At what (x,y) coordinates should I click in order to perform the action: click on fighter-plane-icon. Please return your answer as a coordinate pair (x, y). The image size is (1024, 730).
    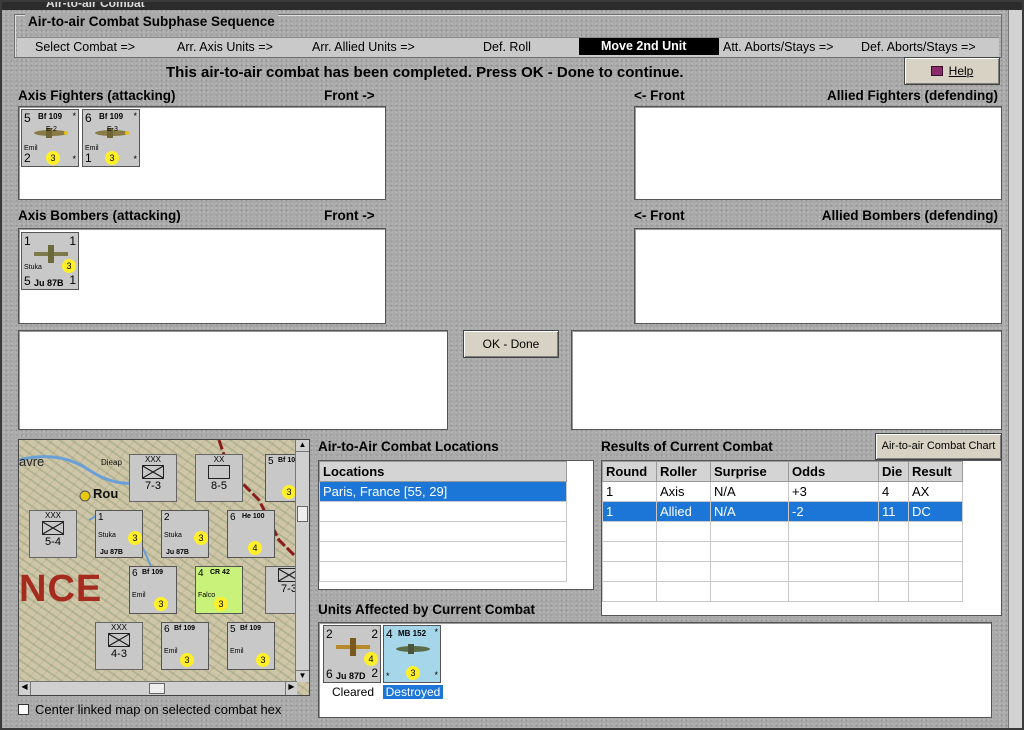
    Looking at the image, I should click on (413, 649).